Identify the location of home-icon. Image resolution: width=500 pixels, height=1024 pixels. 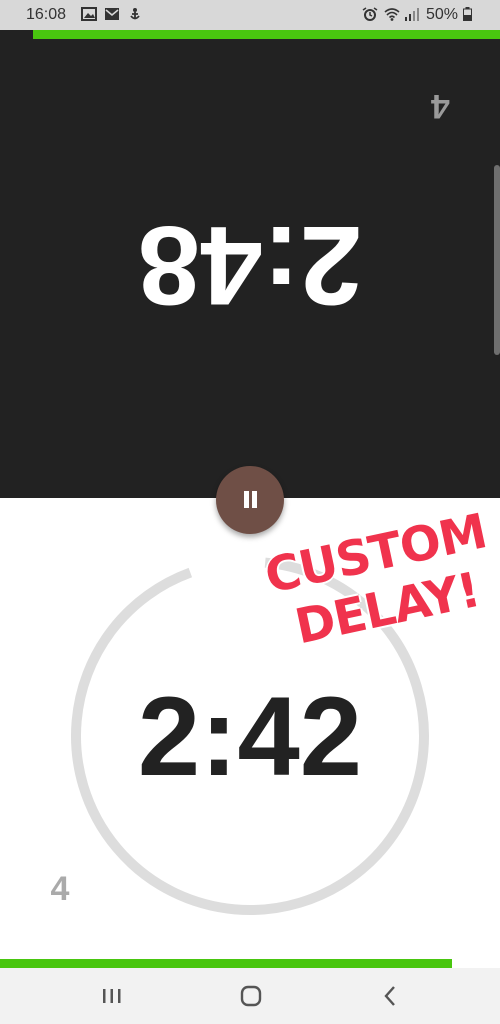
(251, 996).